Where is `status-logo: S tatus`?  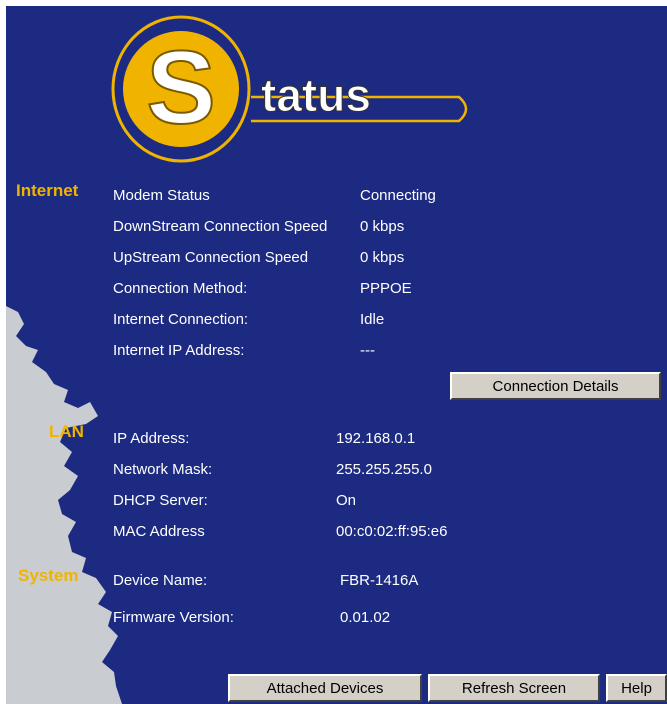
status-logo: S tatus is located at coordinates (289, 89).